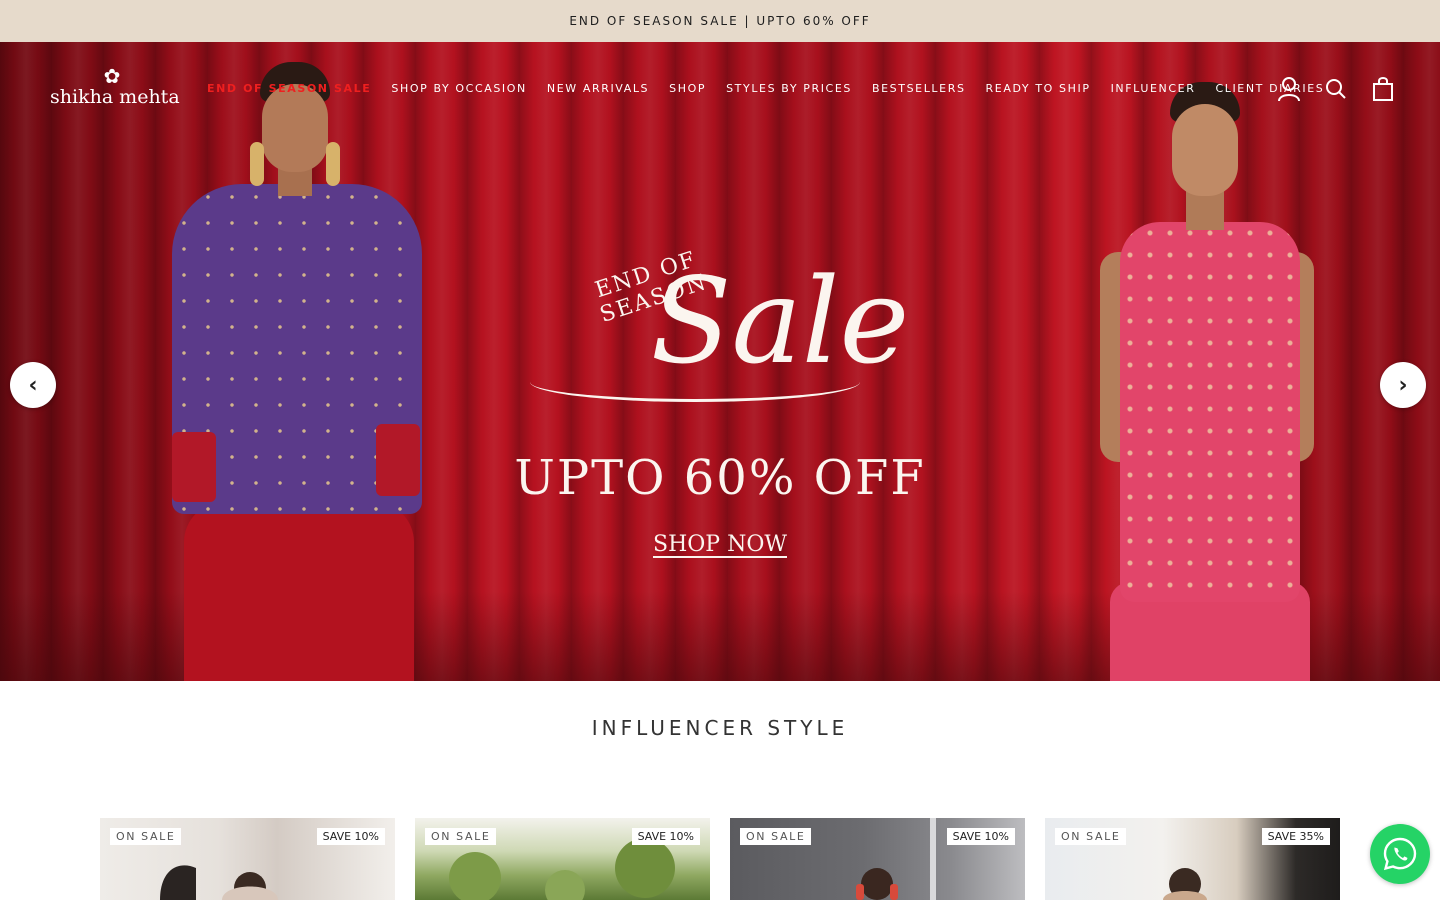 The width and height of the screenshot is (1440, 900). I want to click on hero-swash, so click(695, 382).